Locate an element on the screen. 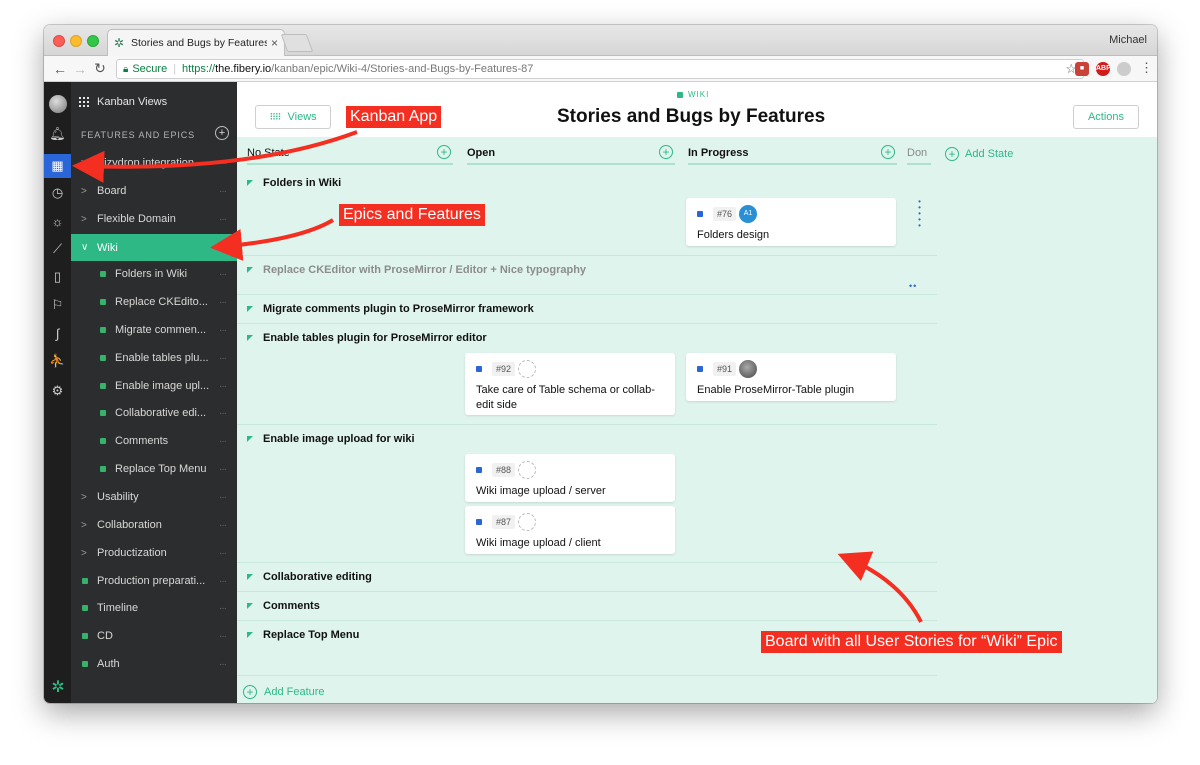 The height and width of the screenshot is (765, 1200). forward-arrow-icon: → is located at coordinates (80, 69).